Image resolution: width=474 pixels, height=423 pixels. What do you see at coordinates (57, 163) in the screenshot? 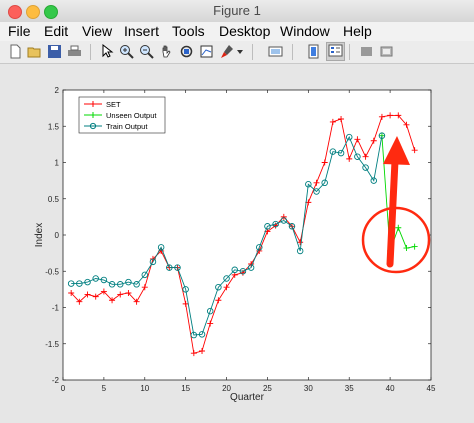
I see `y-tick-label: 1` at bounding box center [57, 163].